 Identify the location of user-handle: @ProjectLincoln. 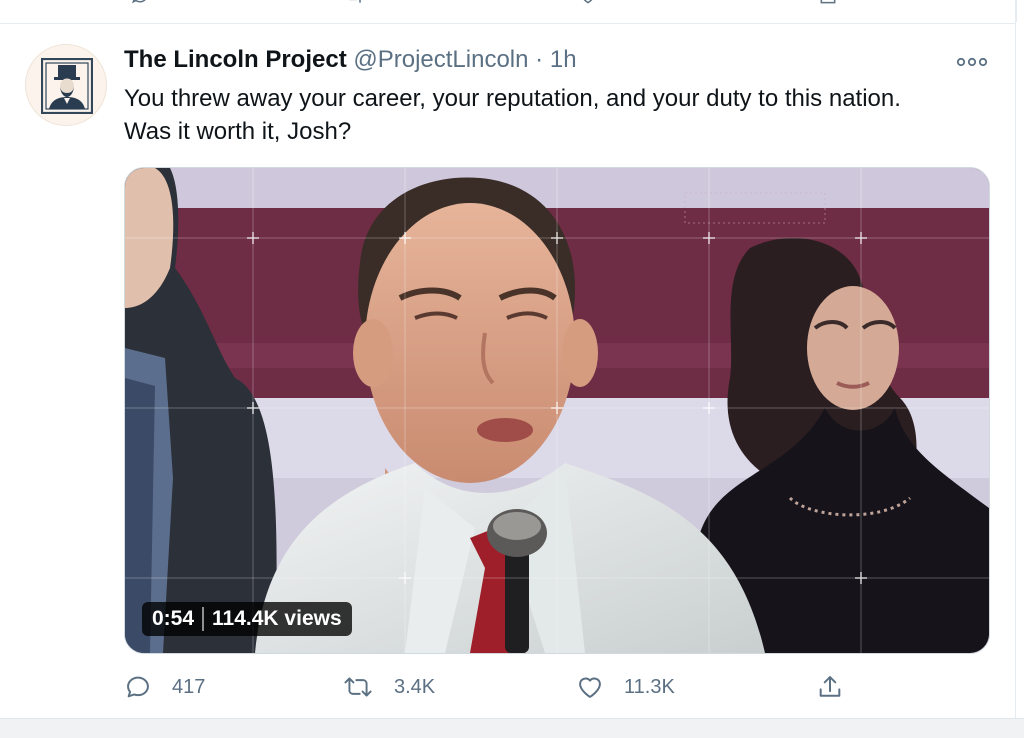
(440, 59).